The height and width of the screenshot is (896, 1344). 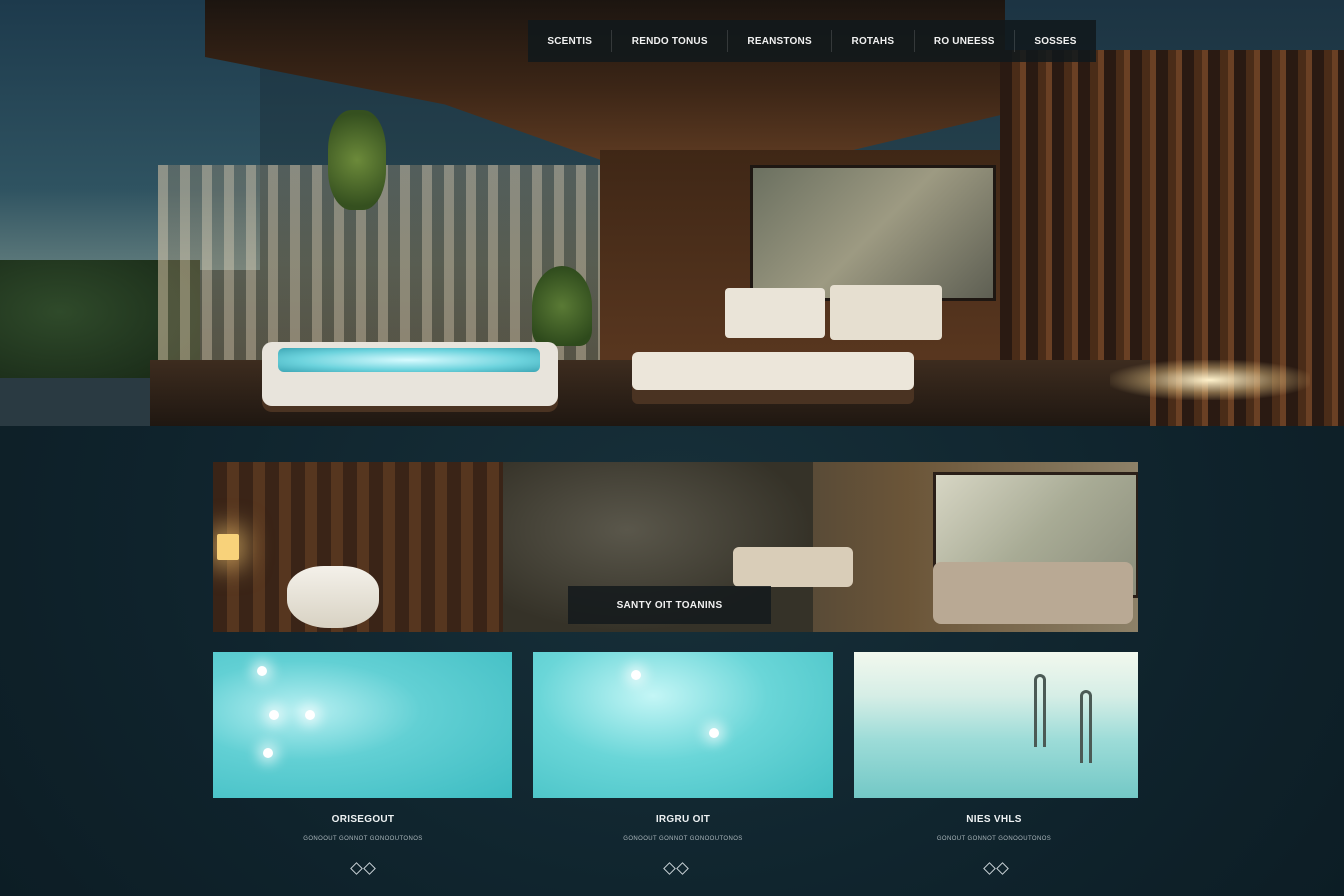 What do you see at coordinates (85, 402) in the screenshot?
I see `hero-ledge` at bounding box center [85, 402].